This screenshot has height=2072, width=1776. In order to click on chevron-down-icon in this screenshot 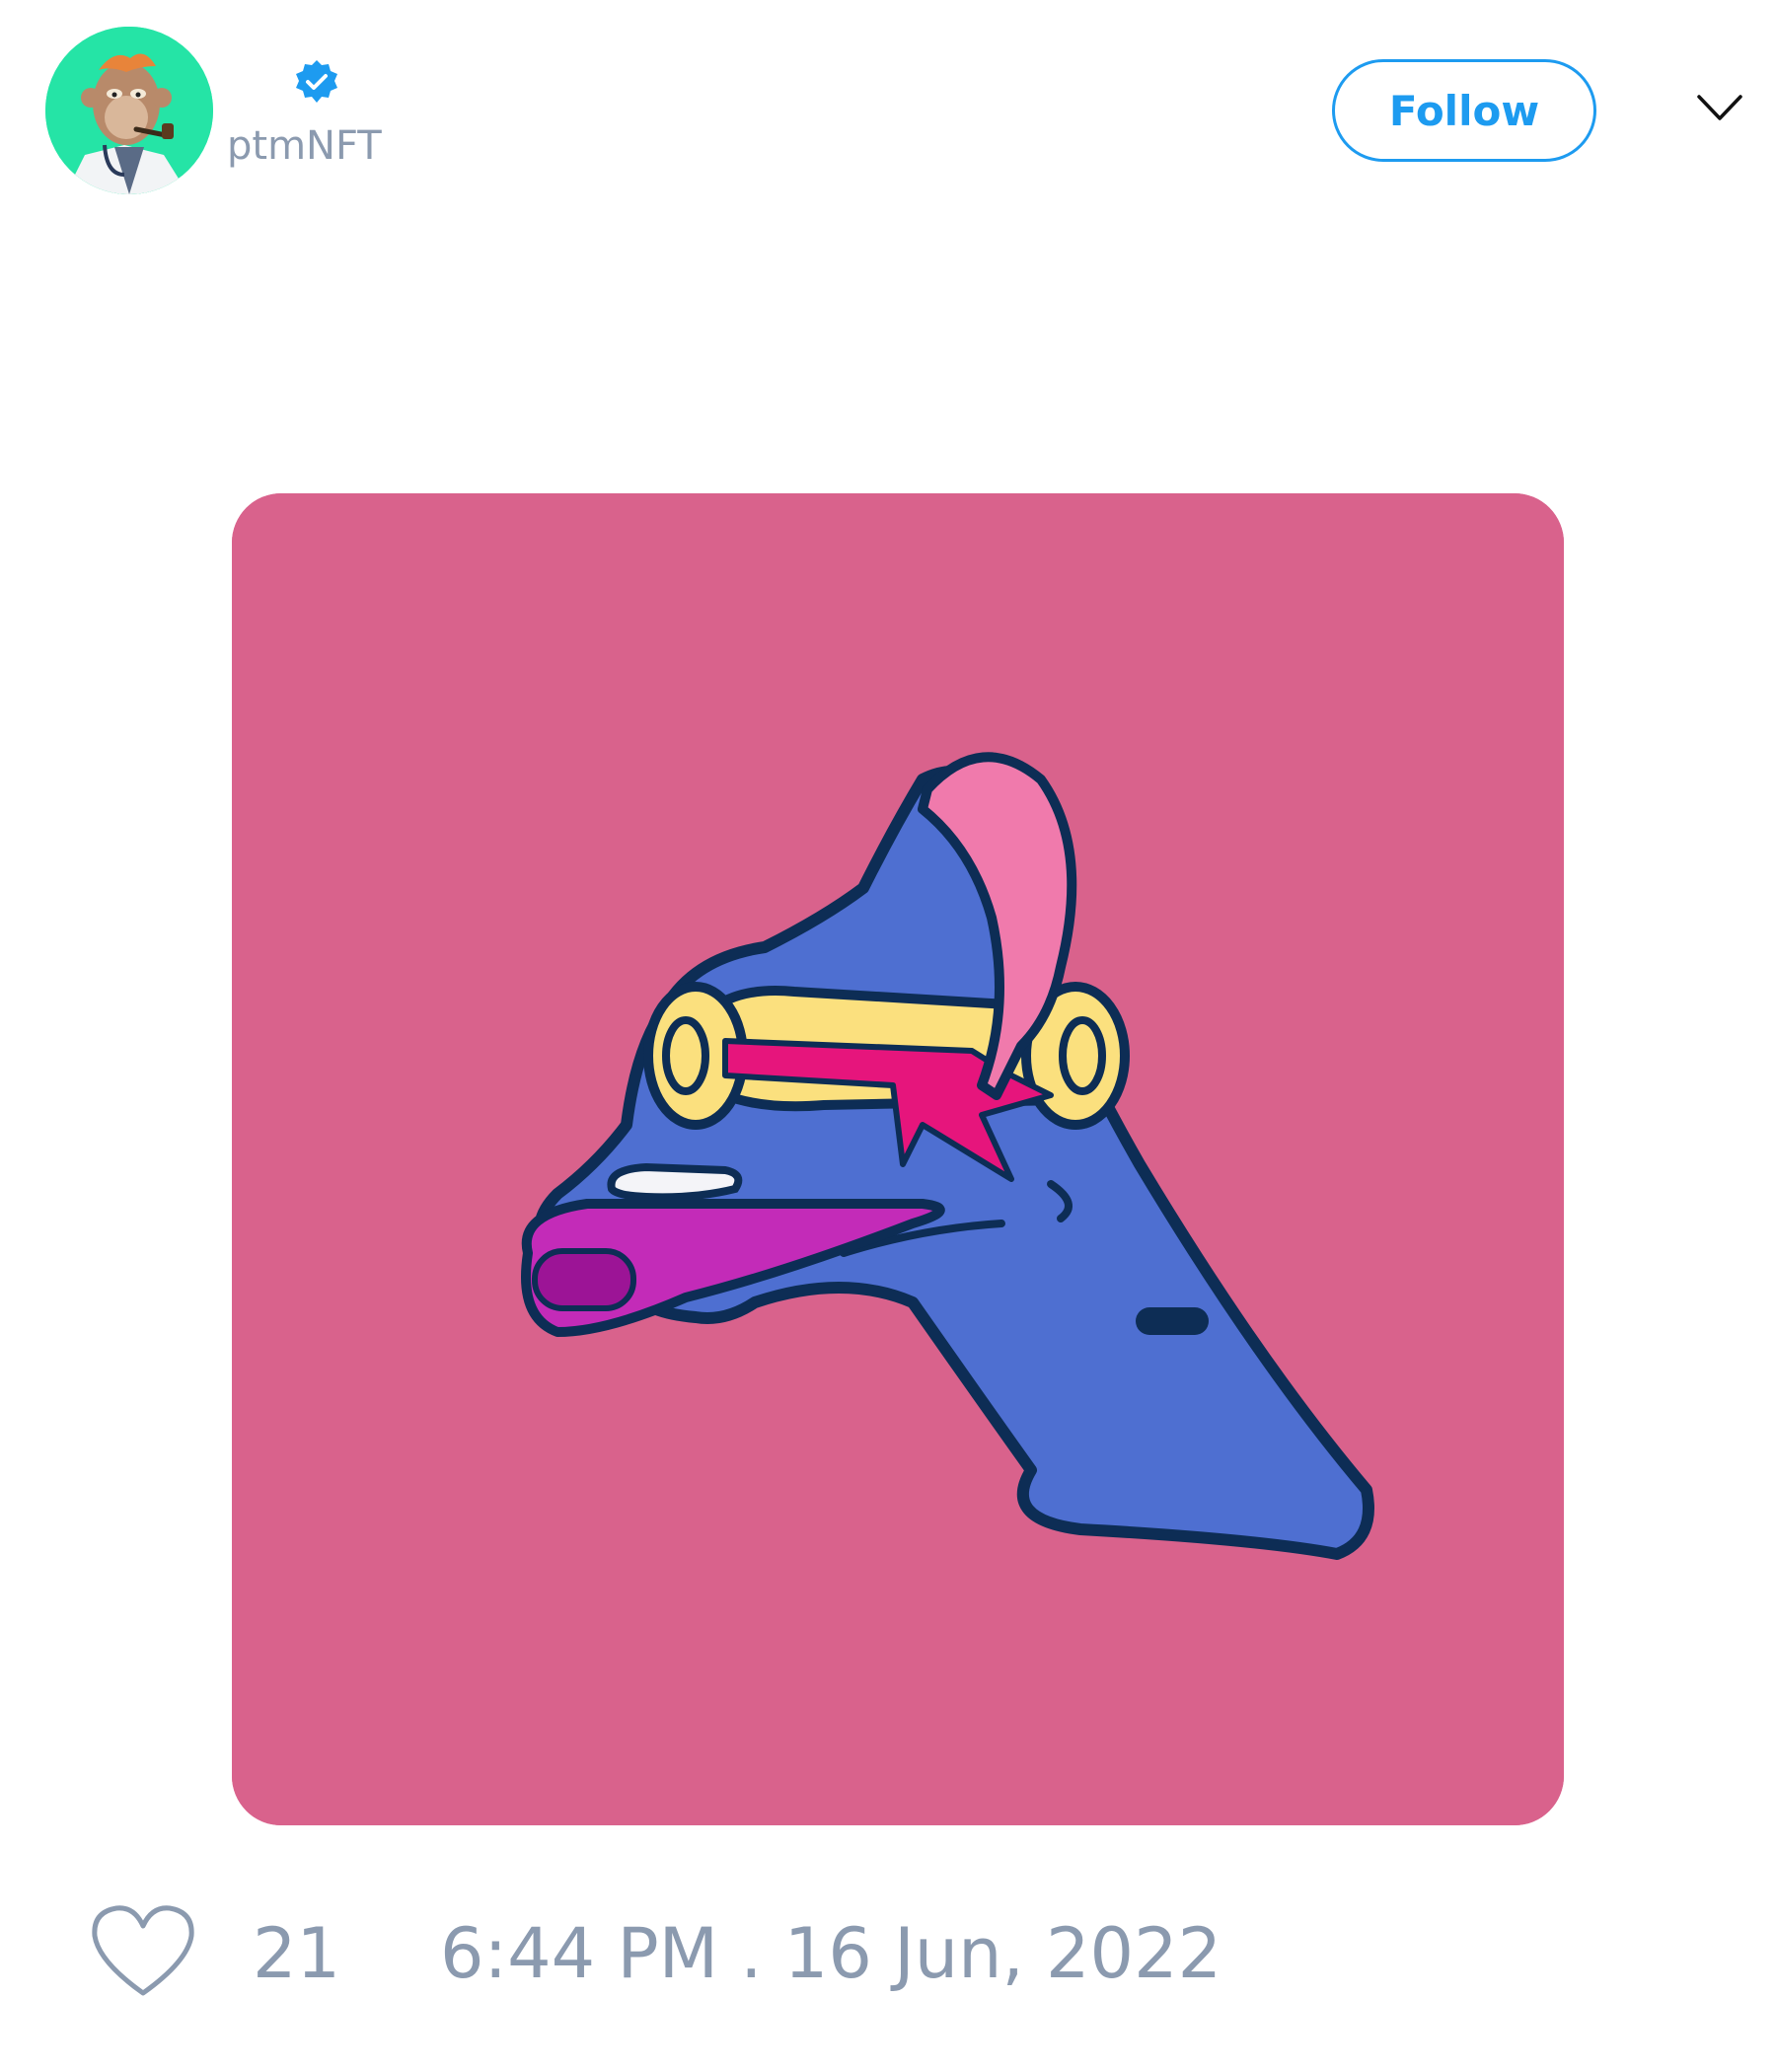, I will do `click(1720, 109)`.